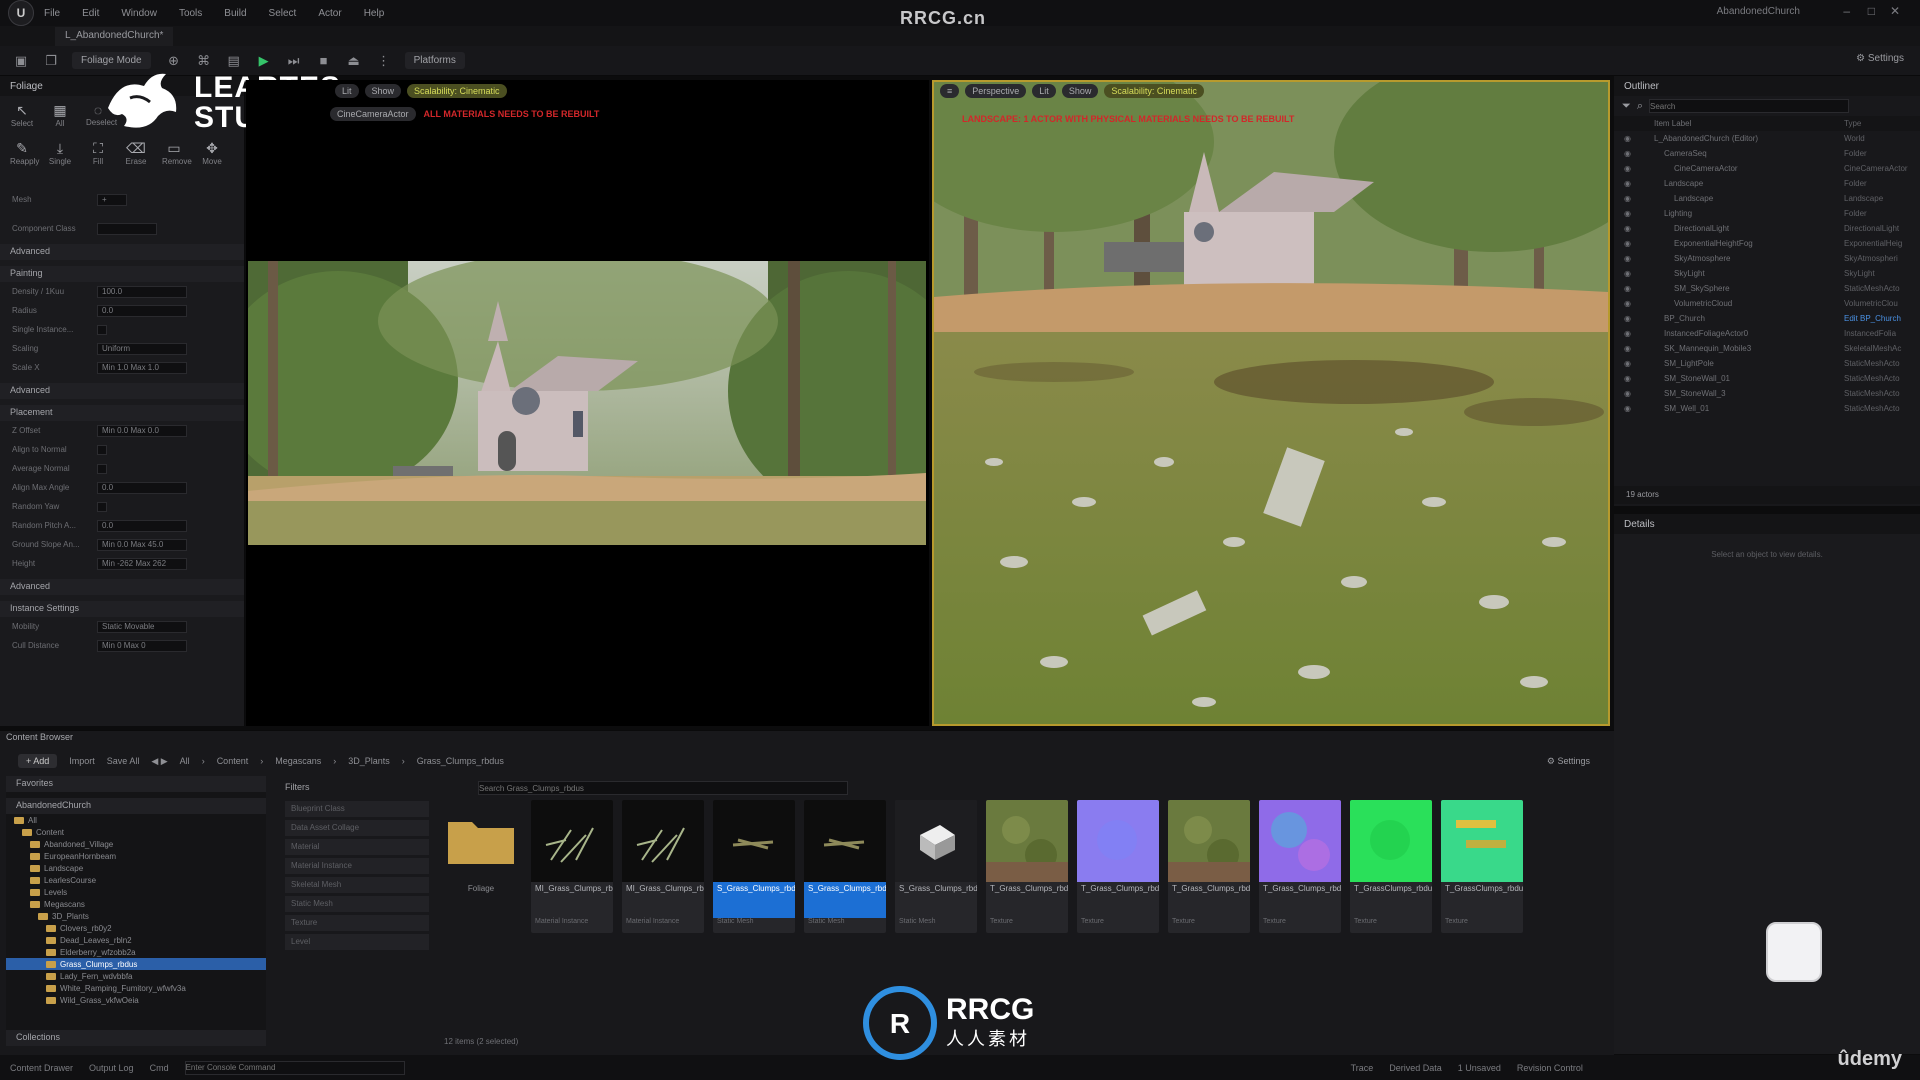  Describe the element at coordinates (177, 153) in the screenshot. I see `tool-remove: ▭ Remove` at that location.